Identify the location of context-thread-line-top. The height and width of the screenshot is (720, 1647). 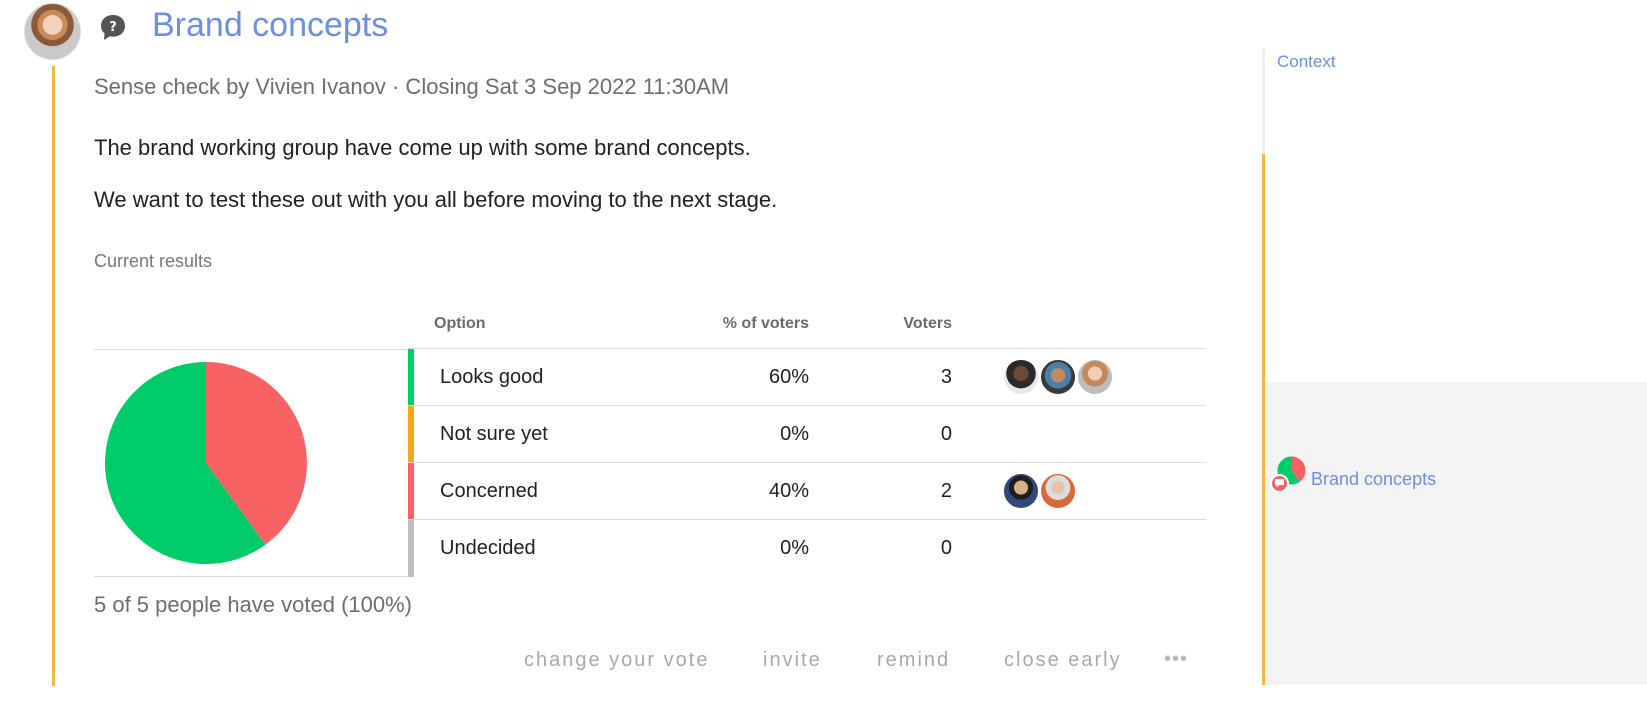
(1263, 101).